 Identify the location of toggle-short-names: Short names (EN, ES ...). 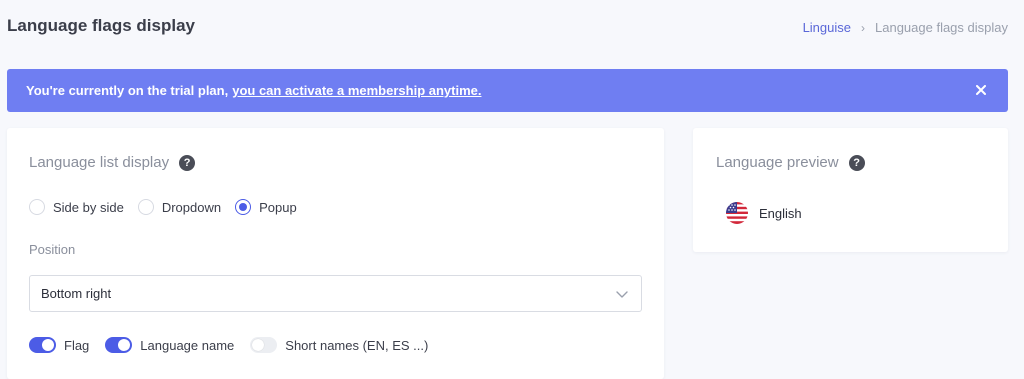
(339, 345).